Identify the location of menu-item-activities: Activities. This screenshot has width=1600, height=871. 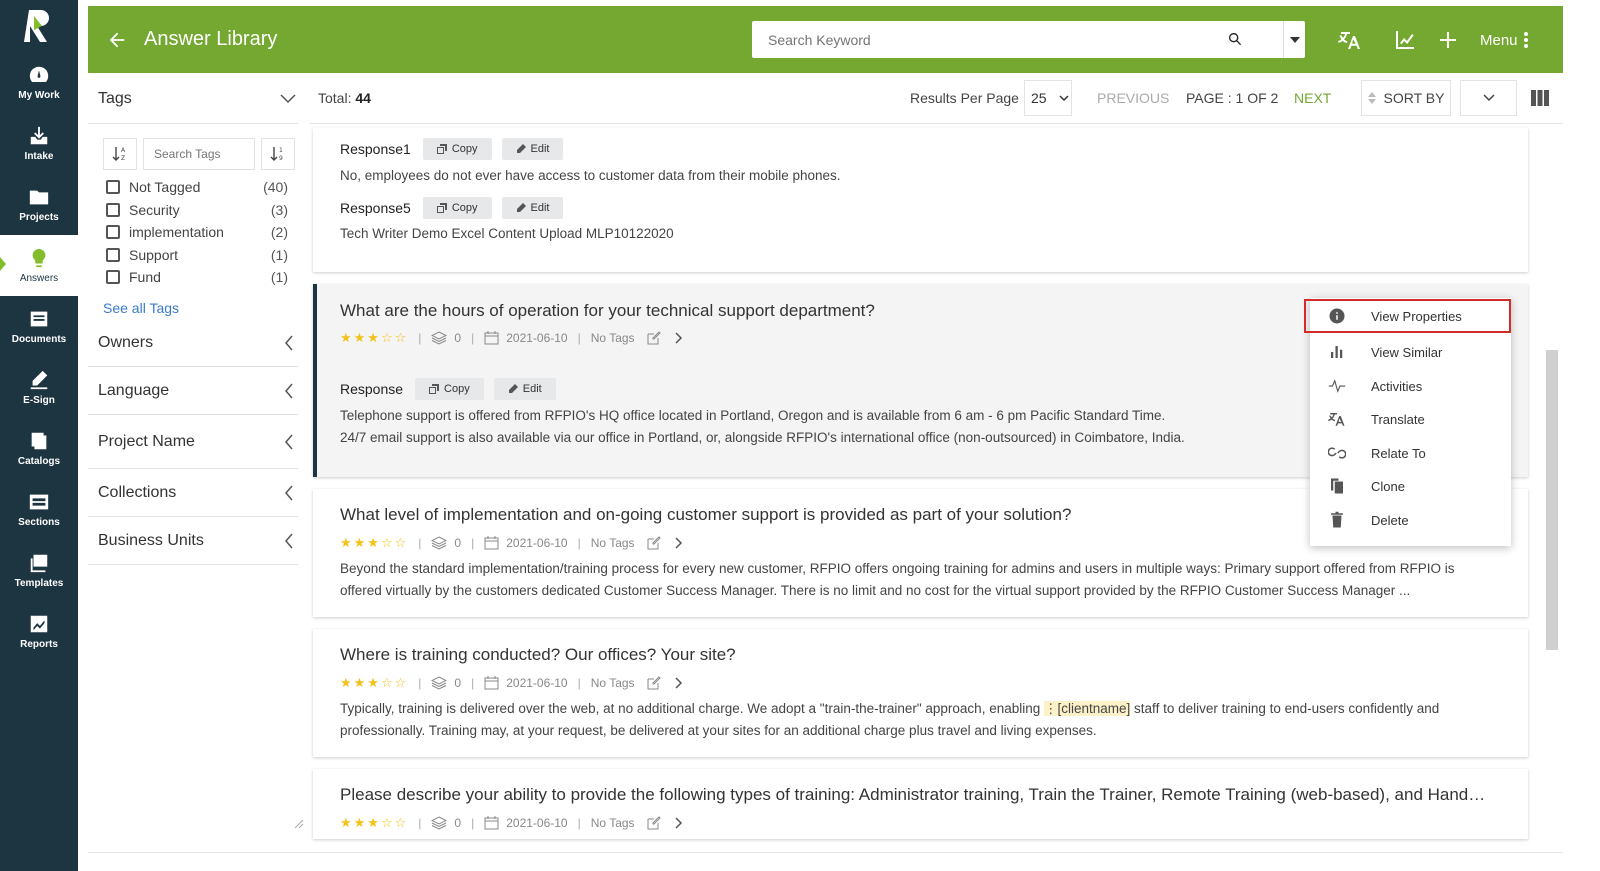
(1410, 386).